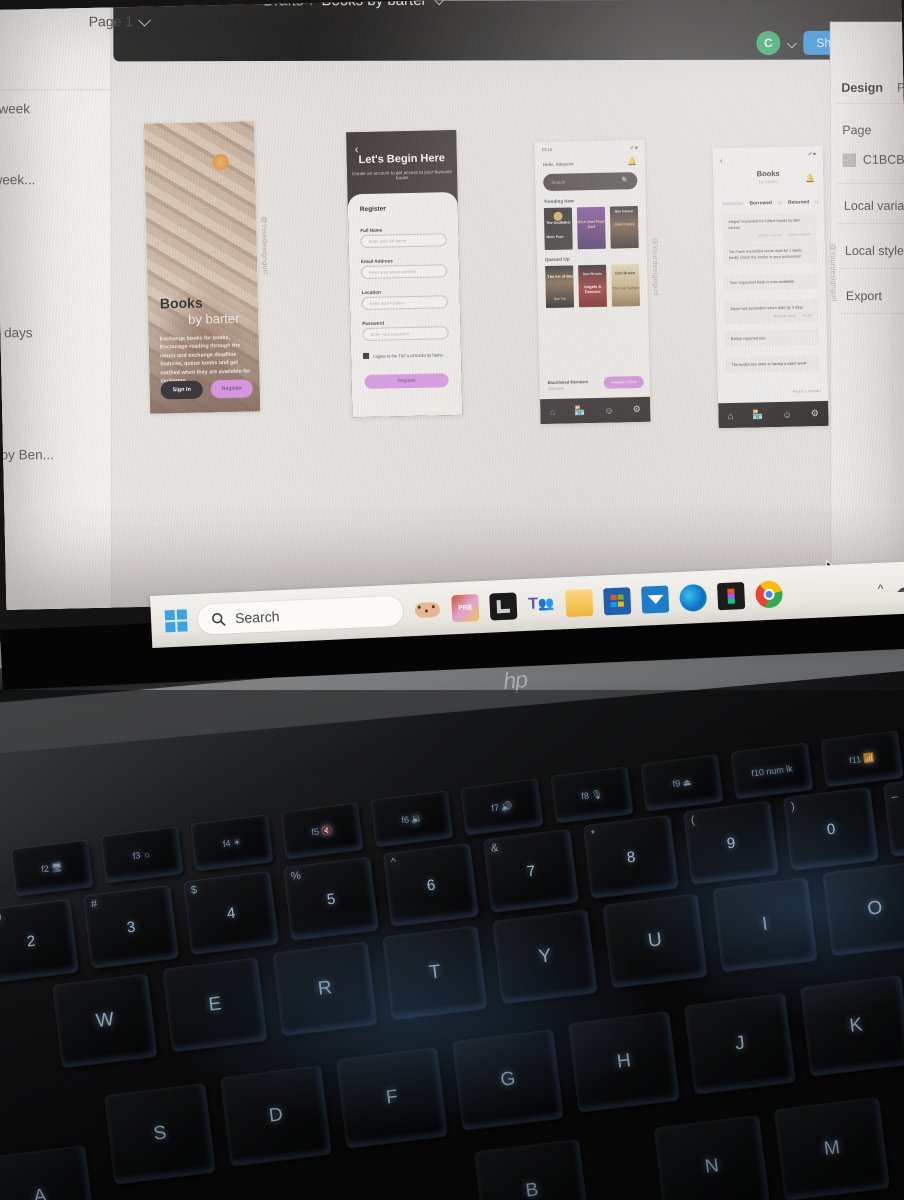 Image resolution: width=904 pixels, height=1200 pixels. I want to click on book-cover: Dan Brown Angels & Demons, so click(593, 286).